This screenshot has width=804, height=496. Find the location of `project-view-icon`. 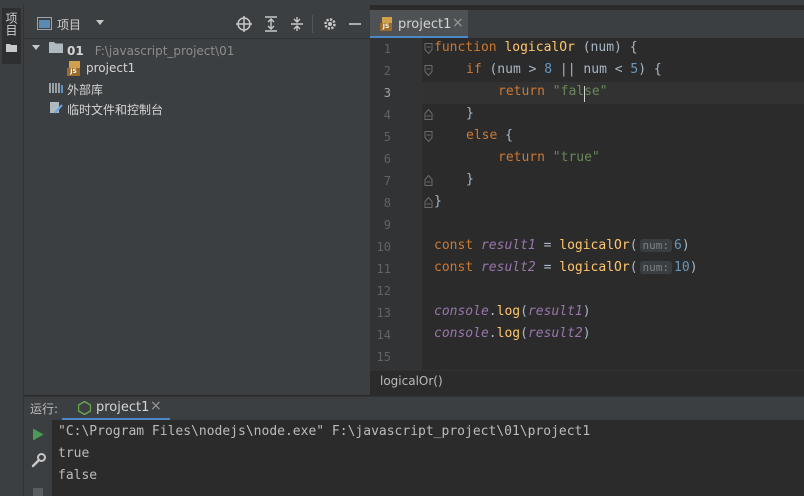

project-view-icon is located at coordinates (44, 23).